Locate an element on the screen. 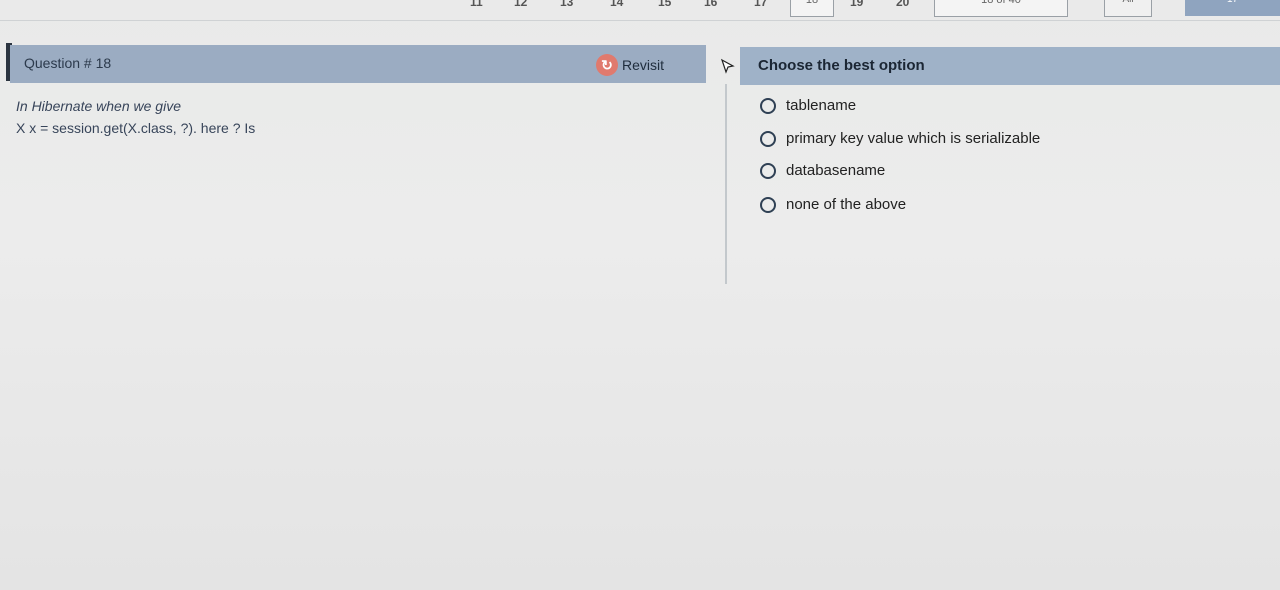 This screenshot has width=1280, height=590. question-line-2: X x = session.get(X.class, ?). here ? Is is located at coordinates (136, 128).